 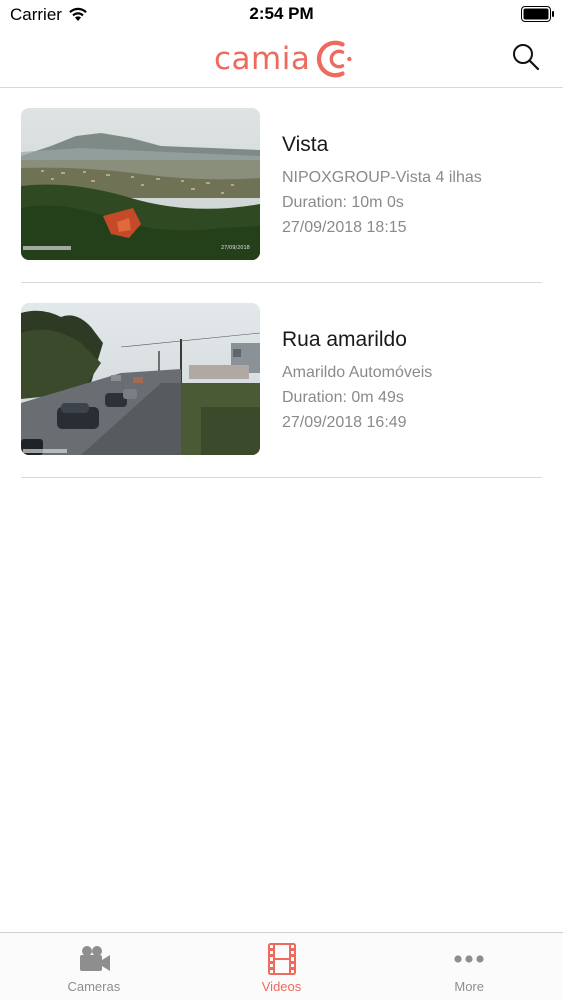 I want to click on film-icon, so click(x=281, y=959).